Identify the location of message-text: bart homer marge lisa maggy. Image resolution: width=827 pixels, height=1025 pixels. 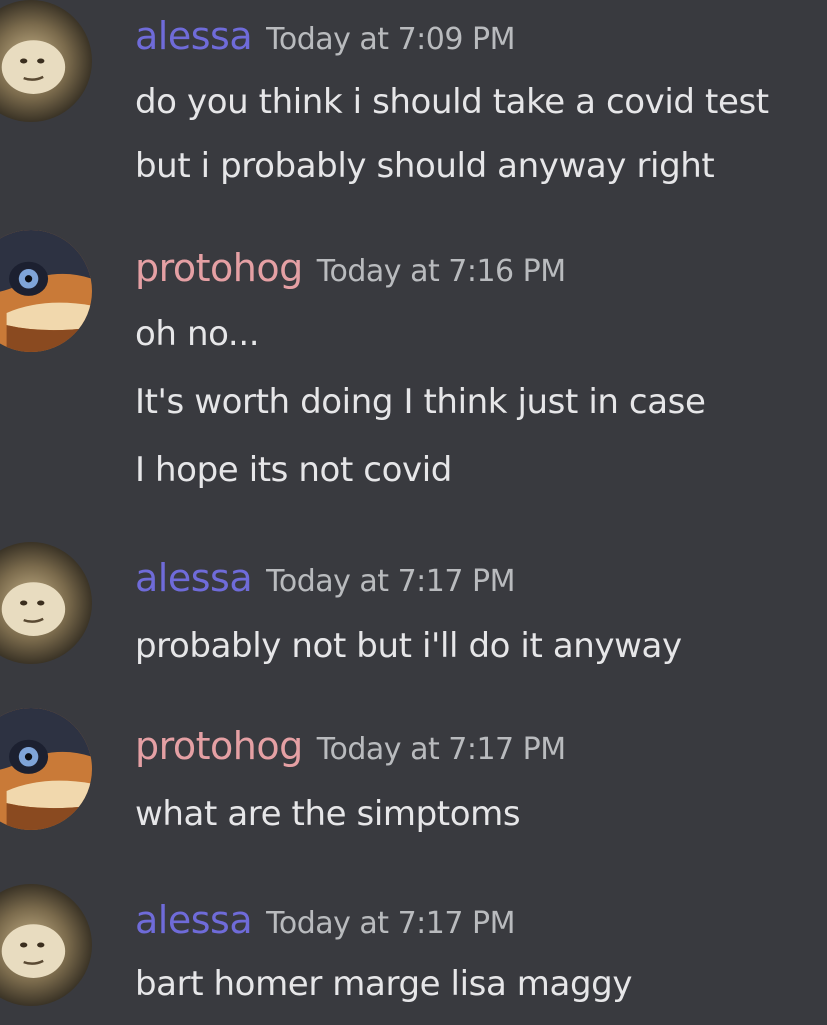
(384, 984).